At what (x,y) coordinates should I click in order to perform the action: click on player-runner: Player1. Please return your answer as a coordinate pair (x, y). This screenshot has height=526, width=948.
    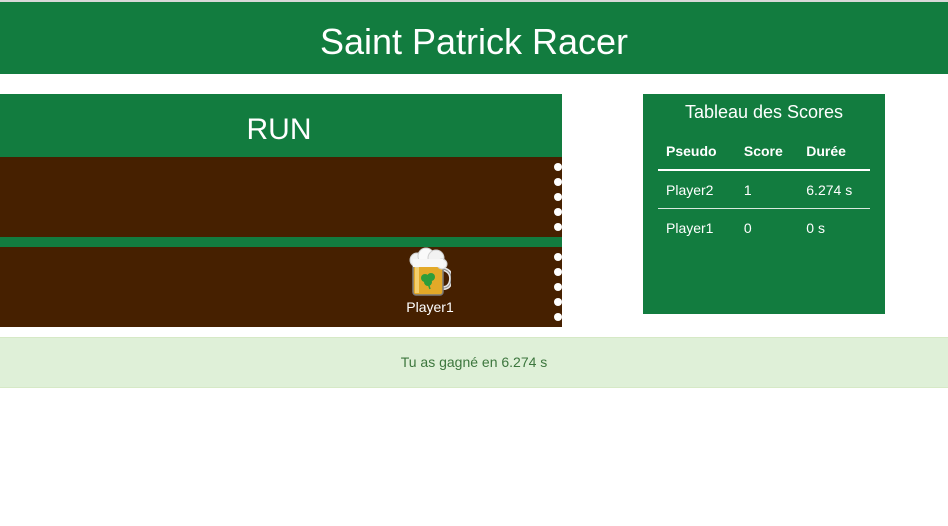
    Looking at the image, I should click on (430, 287).